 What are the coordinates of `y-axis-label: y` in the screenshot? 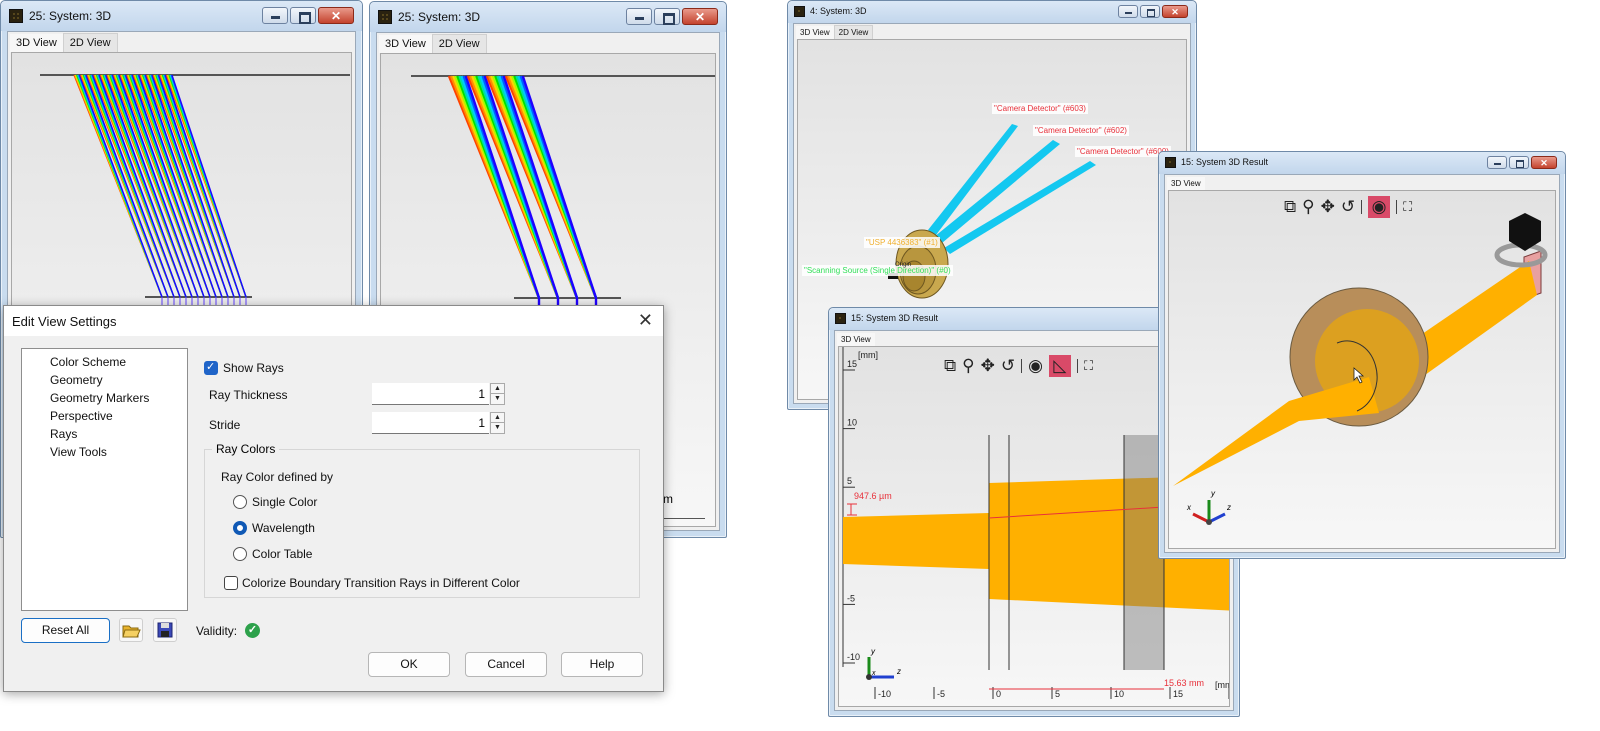 It's located at (873, 651).